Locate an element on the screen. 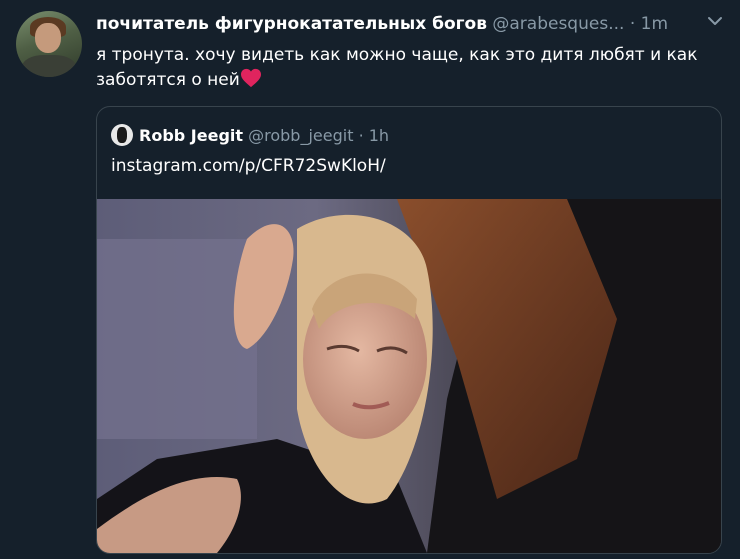 The height and width of the screenshot is (559, 740). quoted-timestamp: 1h is located at coordinates (379, 135).